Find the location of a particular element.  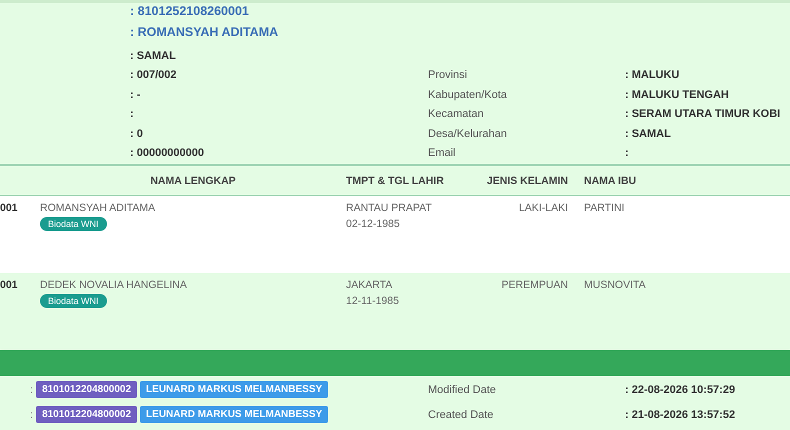

table-cell-text: LAKI-LAKI is located at coordinates (543, 208).